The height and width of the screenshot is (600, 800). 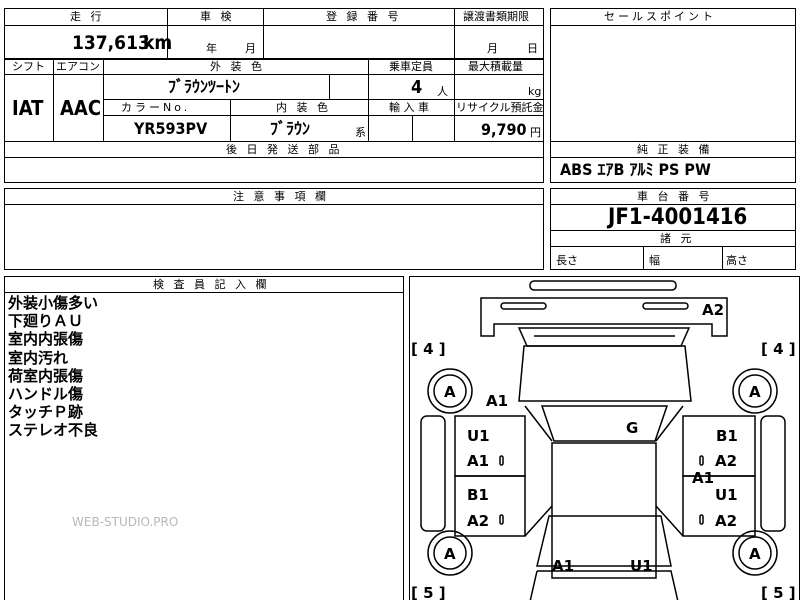 What do you see at coordinates (523, 306) in the screenshot?
I see `front-bumper-left-light` at bounding box center [523, 306].